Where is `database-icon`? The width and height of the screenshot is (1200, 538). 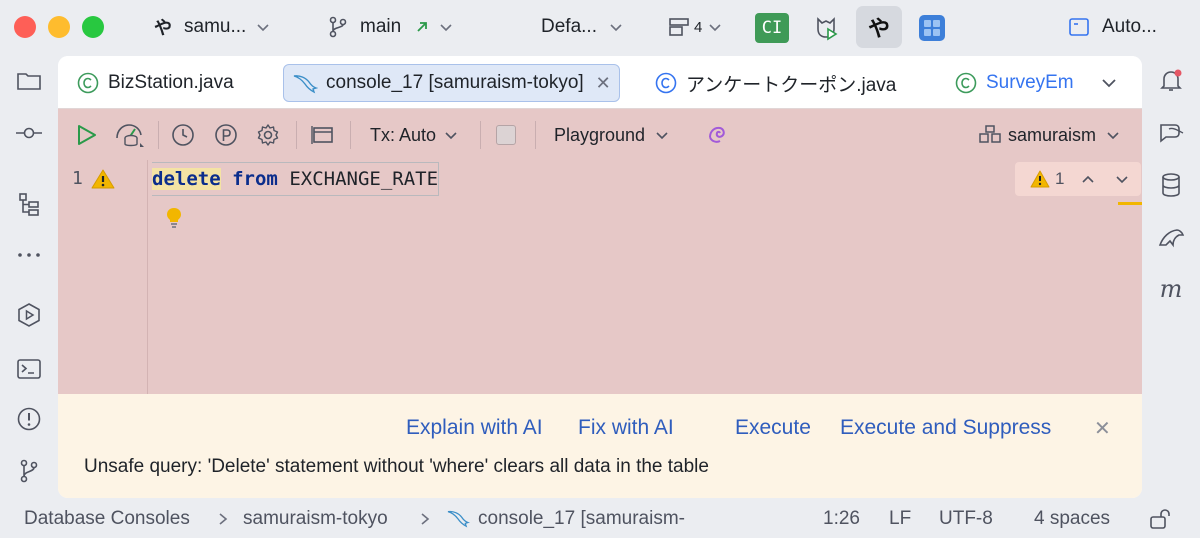
database-icon is located at coordinates (1171, 185).